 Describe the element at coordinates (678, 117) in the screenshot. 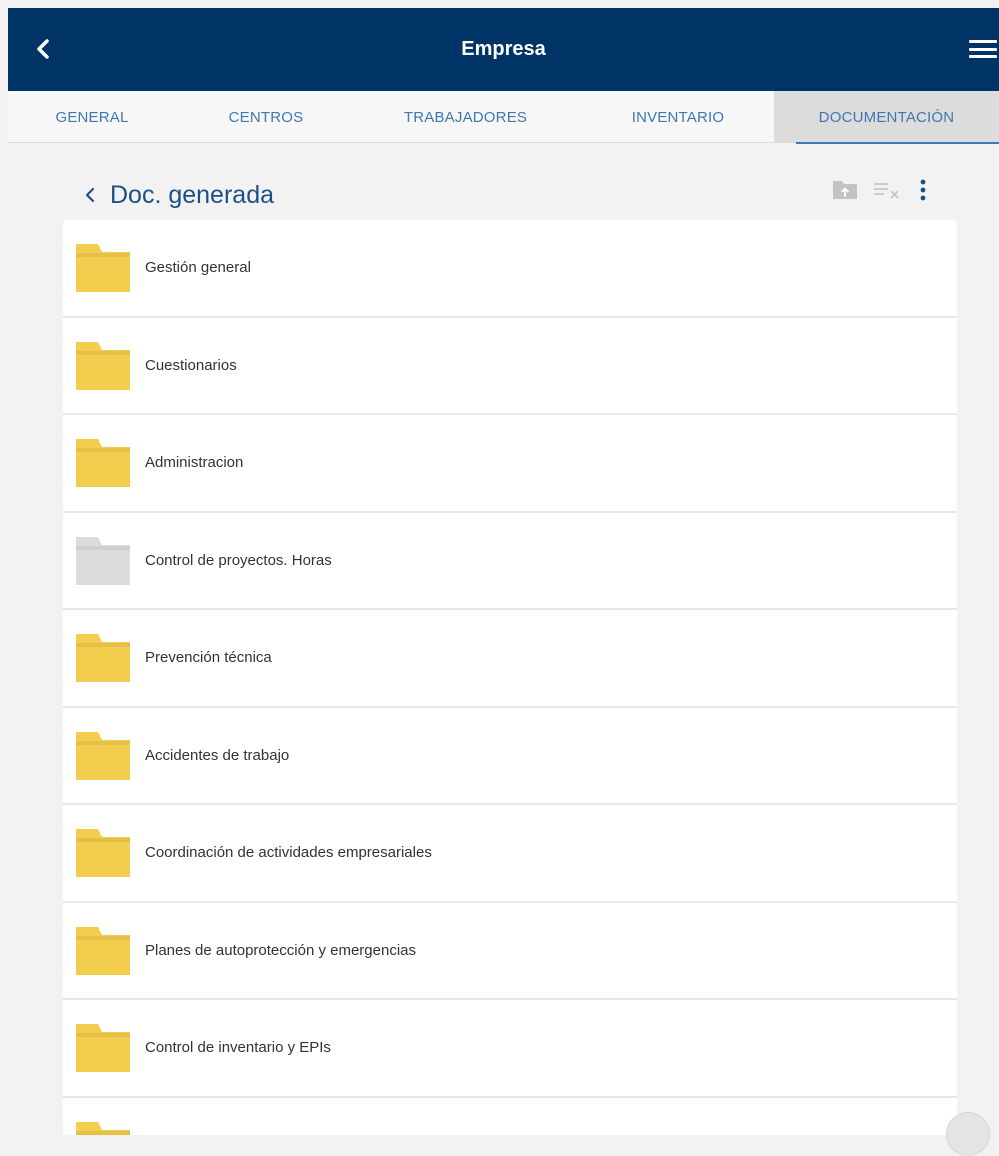

I see `tab-inventario: INVENTARIO` at that location.